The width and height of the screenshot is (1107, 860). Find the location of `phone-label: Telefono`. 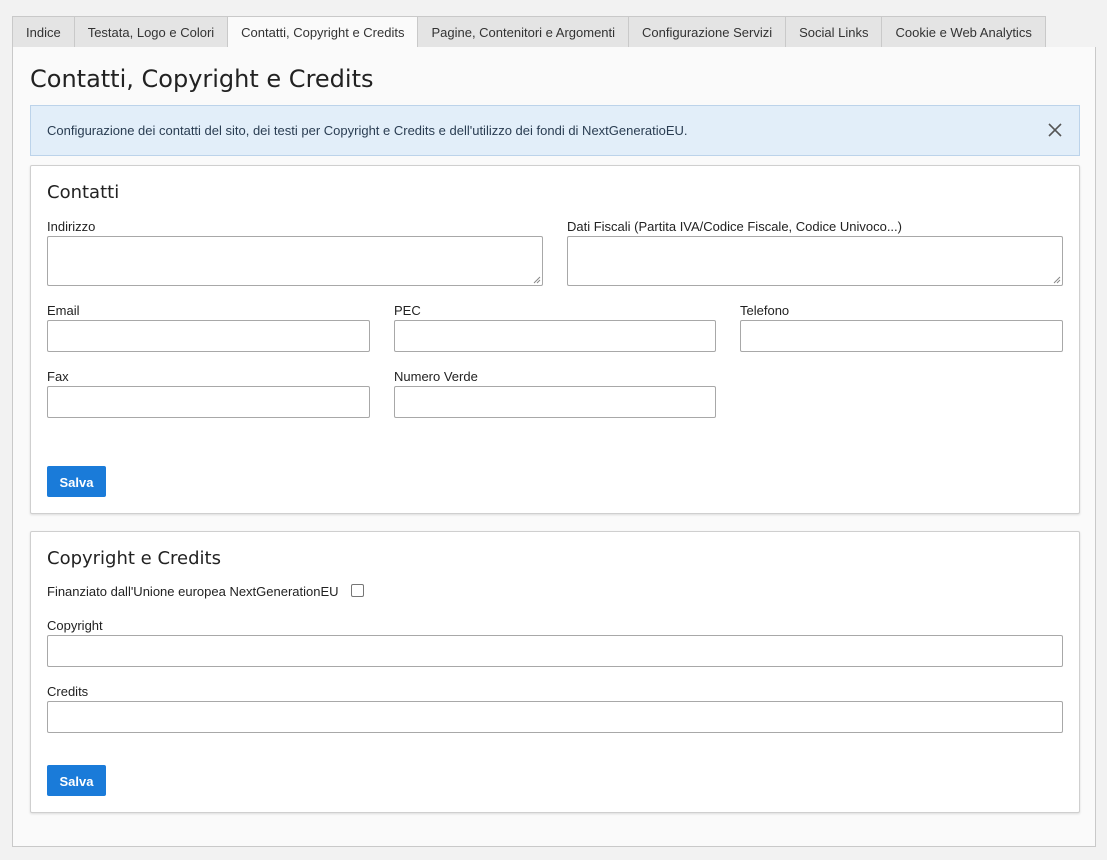

phone-label: Telefono is located at coordinates (765, 310).